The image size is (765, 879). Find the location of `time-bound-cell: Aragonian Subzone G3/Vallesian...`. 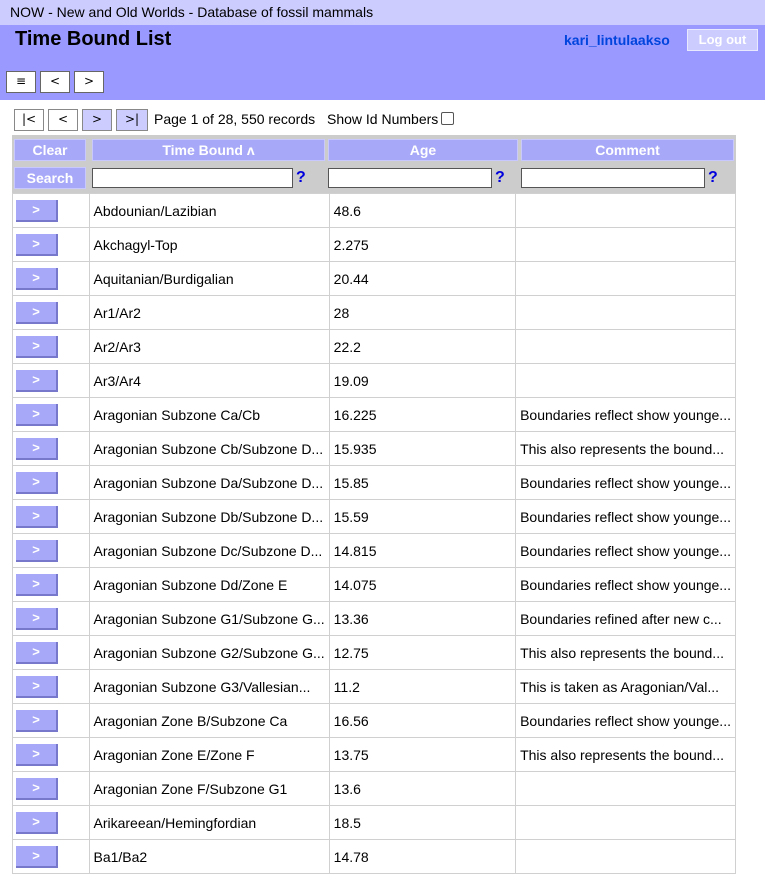

time-bound-cell: Aragonian Subzone G3/Vallesian... is located at coordinates (209, 686).